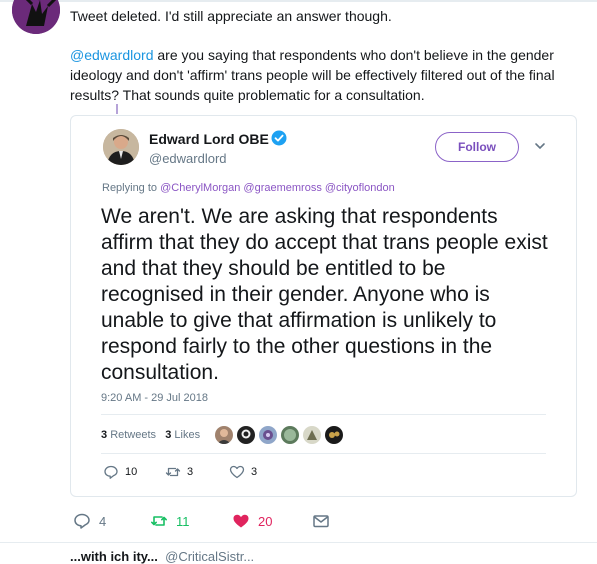 Image resolution: width=597 pixels, height=564 pixels. Describe the element at coordinates (360, 188) in the screenshot. I see `reply-mention-link: @cityoflondon` at that location.